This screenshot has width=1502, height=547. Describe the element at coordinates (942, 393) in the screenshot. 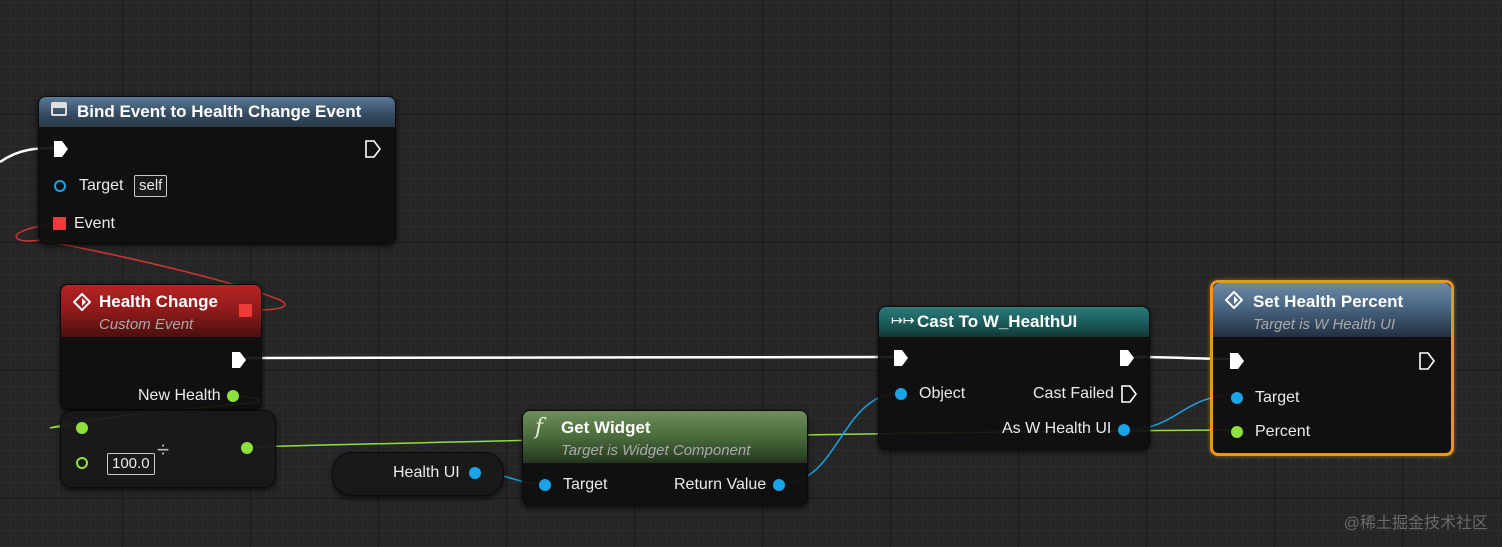

I see `object-label: Object` at that location.